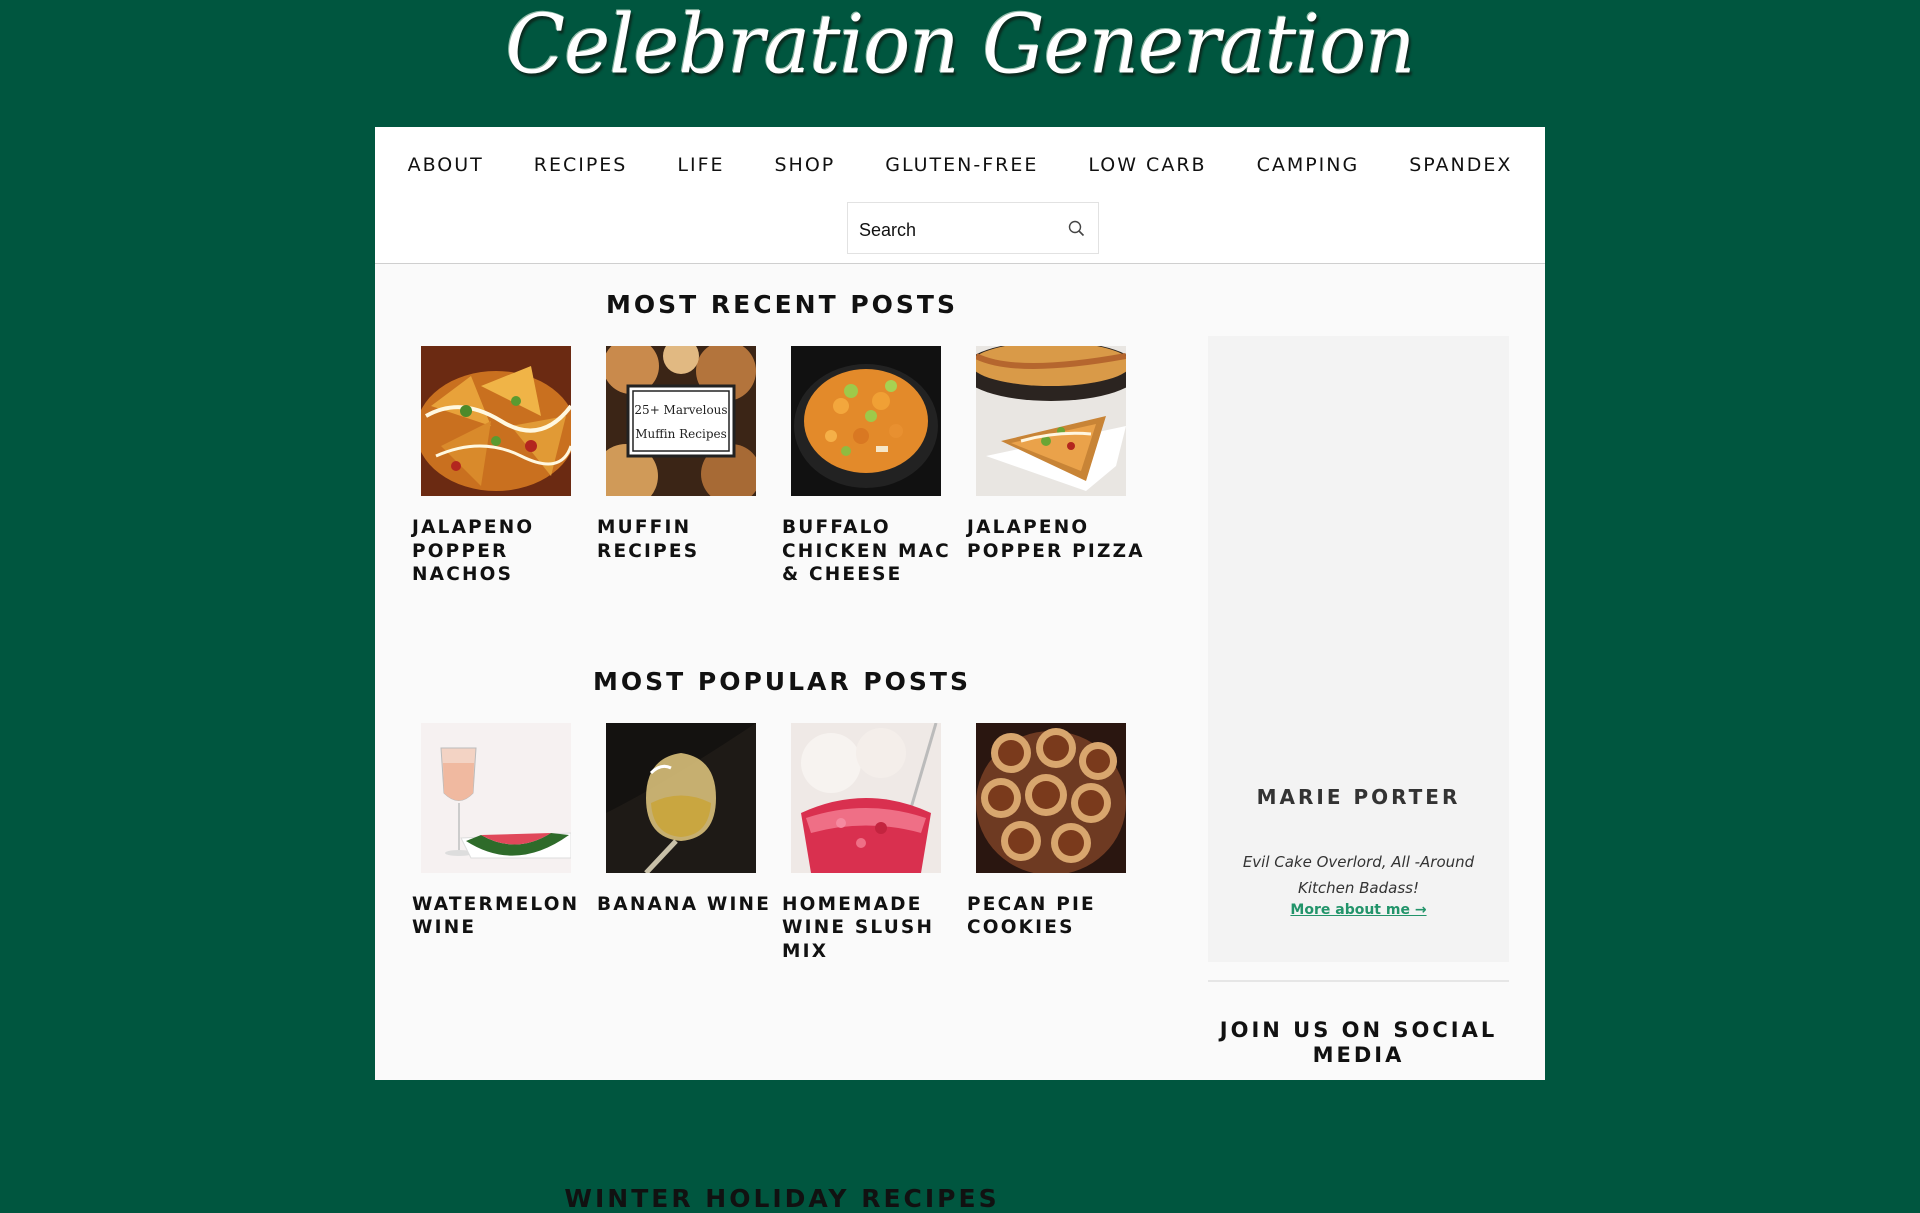  I want to click on post-card: PECAN PIE COOKIES, so click(1059, 843).